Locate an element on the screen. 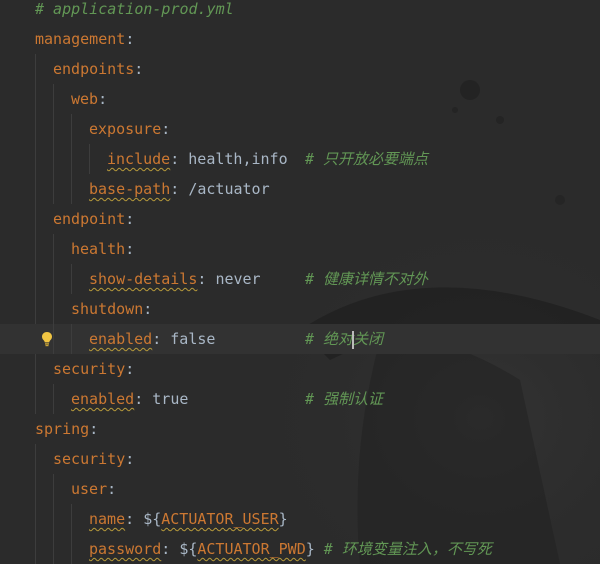 The height and width of the screenshot is (564, 600). yaml-key-user: user is located at coordinates (89, 489).